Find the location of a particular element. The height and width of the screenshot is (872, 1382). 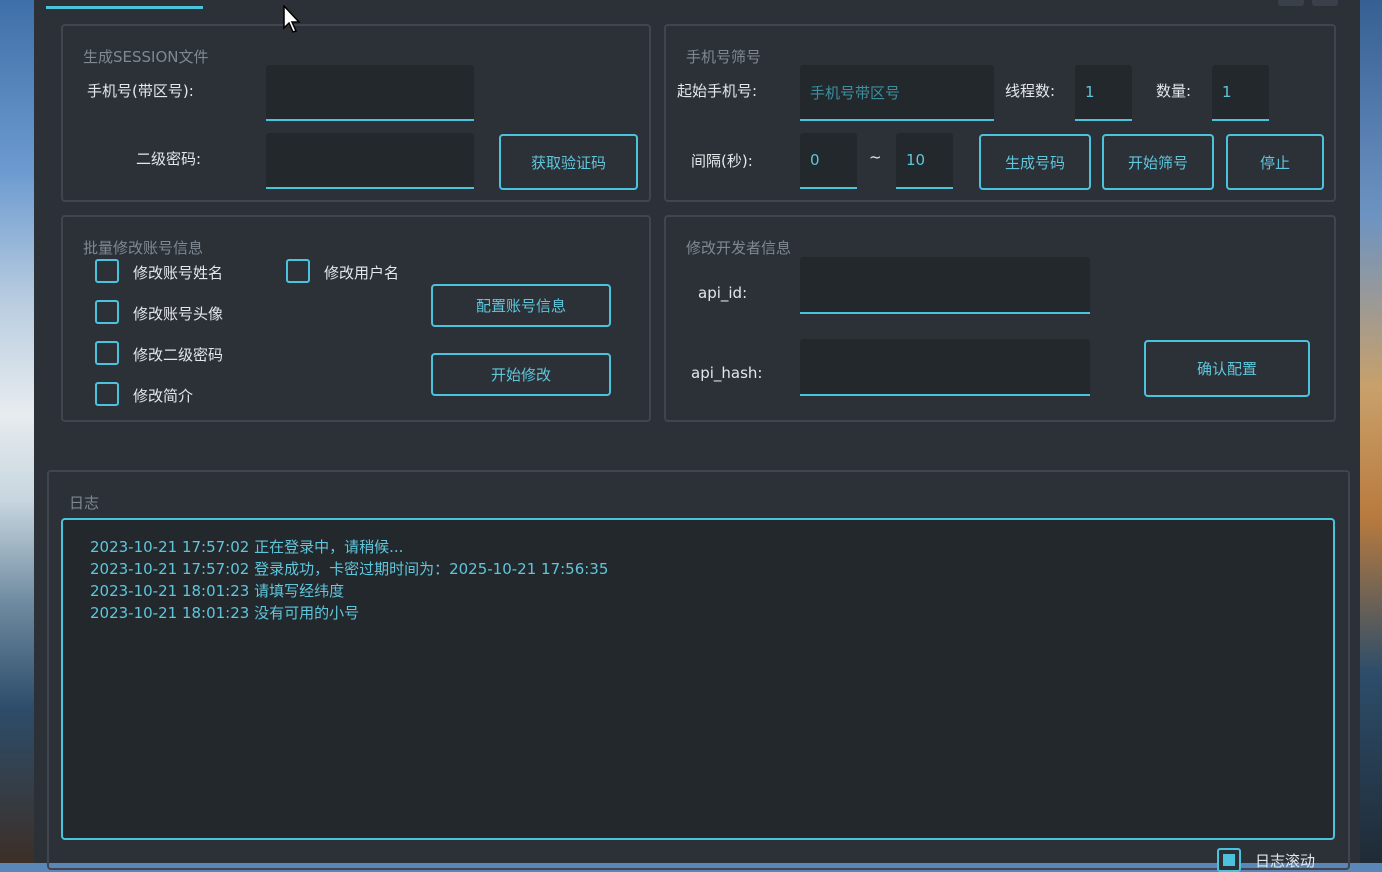

interval-max-value: 10 is located at coordinates (916, 160).